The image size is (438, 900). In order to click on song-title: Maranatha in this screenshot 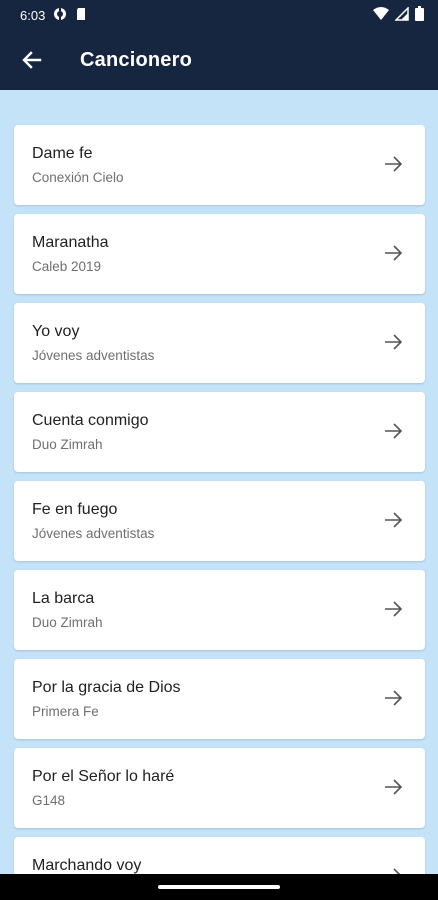, I will do `click(70, 242)`.